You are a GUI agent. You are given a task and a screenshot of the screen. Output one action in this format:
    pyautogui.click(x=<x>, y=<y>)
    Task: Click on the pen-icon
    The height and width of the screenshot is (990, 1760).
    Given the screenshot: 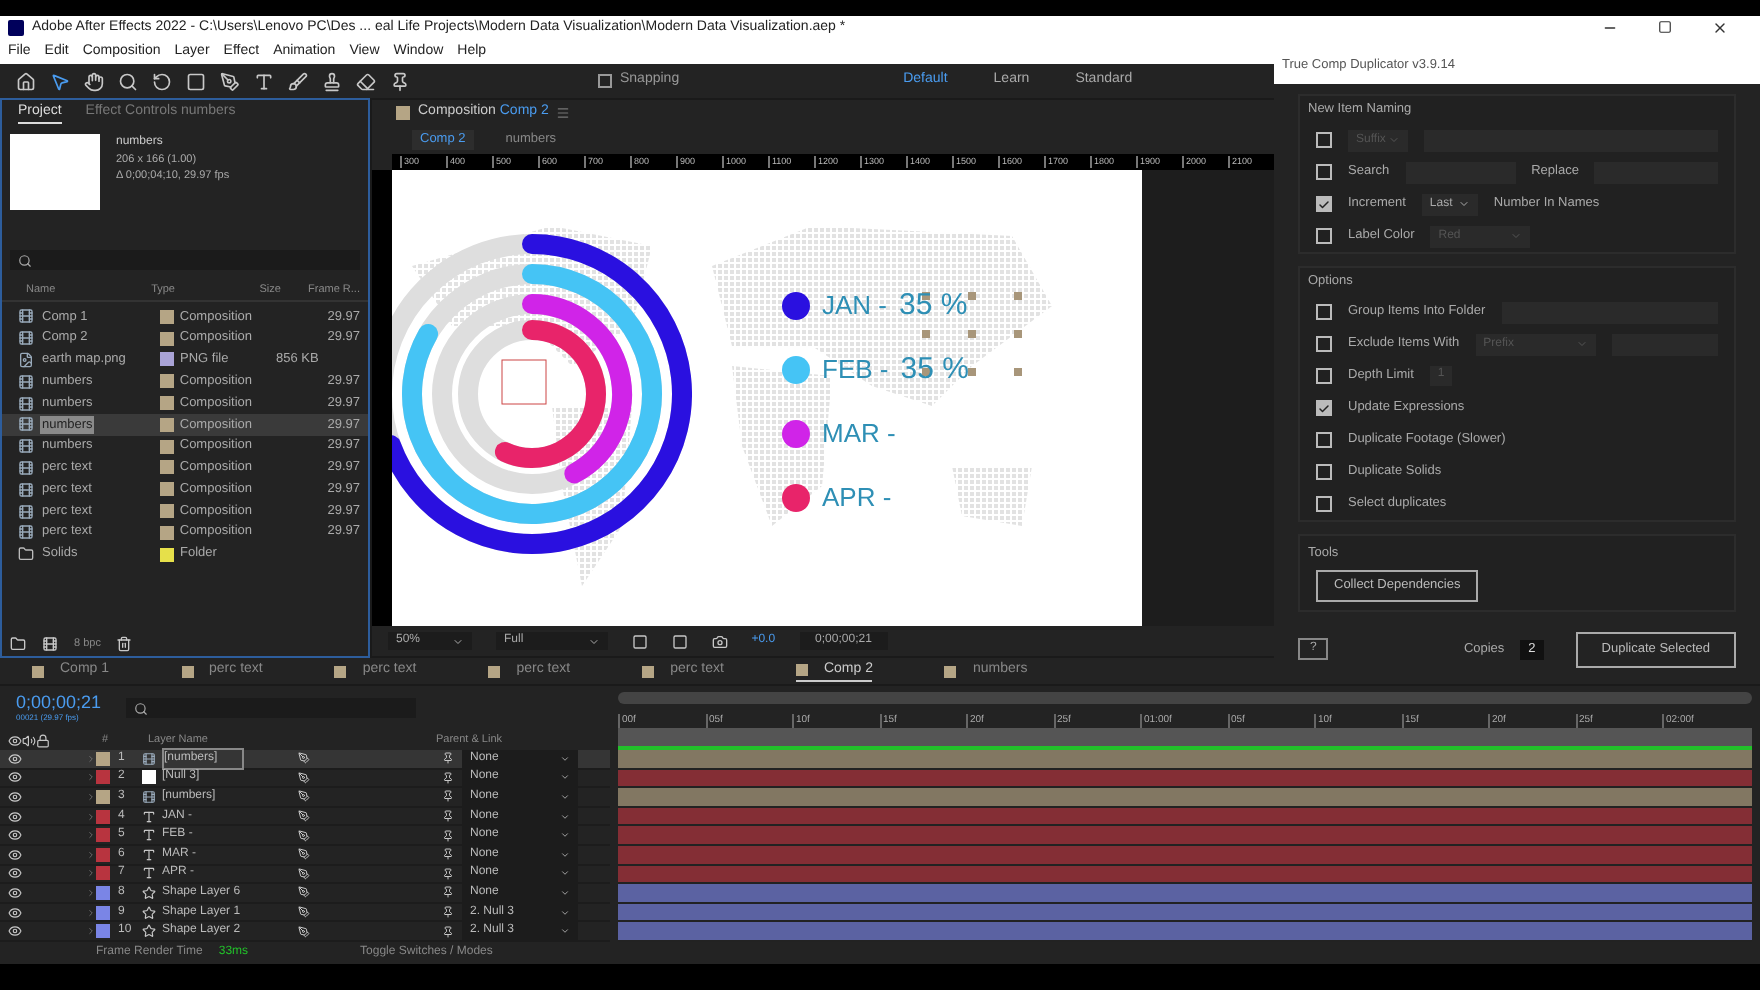 What is the action you would take?
    pyautogui.click(x=230, y=81)
    